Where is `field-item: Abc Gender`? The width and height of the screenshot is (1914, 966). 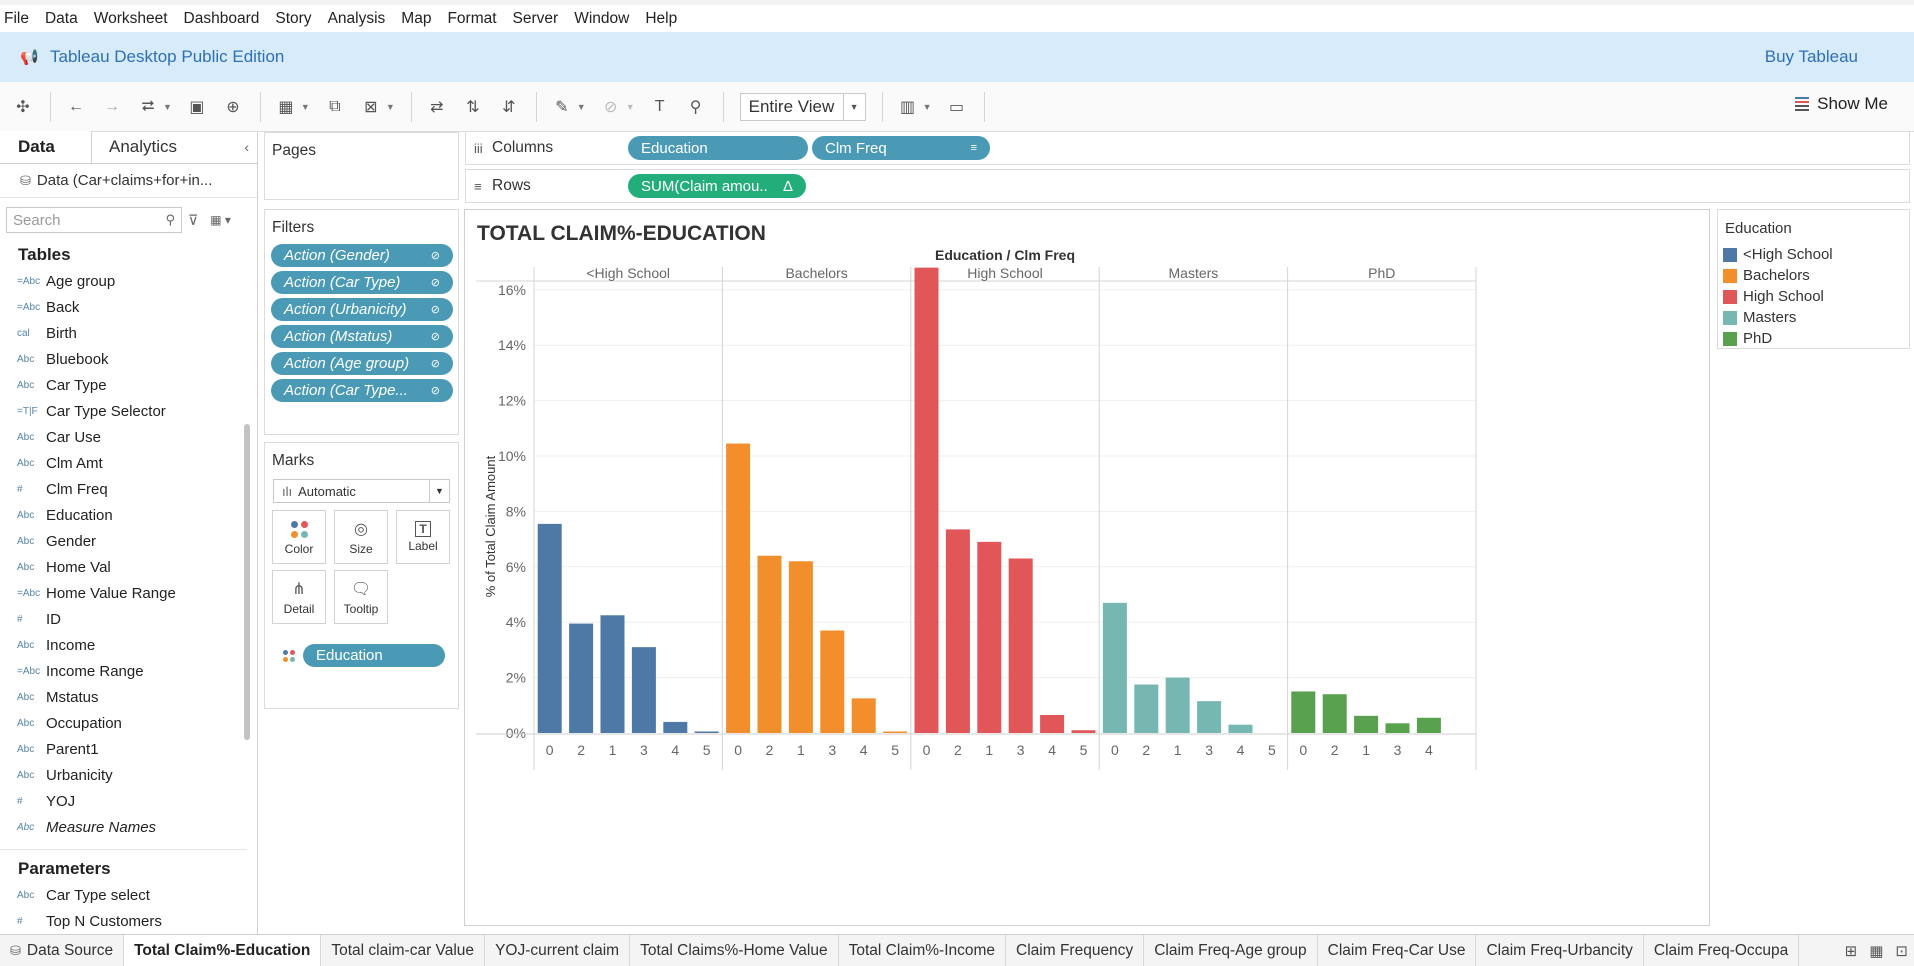 field-item: Abc Gender is located at coordinates (128, 541).